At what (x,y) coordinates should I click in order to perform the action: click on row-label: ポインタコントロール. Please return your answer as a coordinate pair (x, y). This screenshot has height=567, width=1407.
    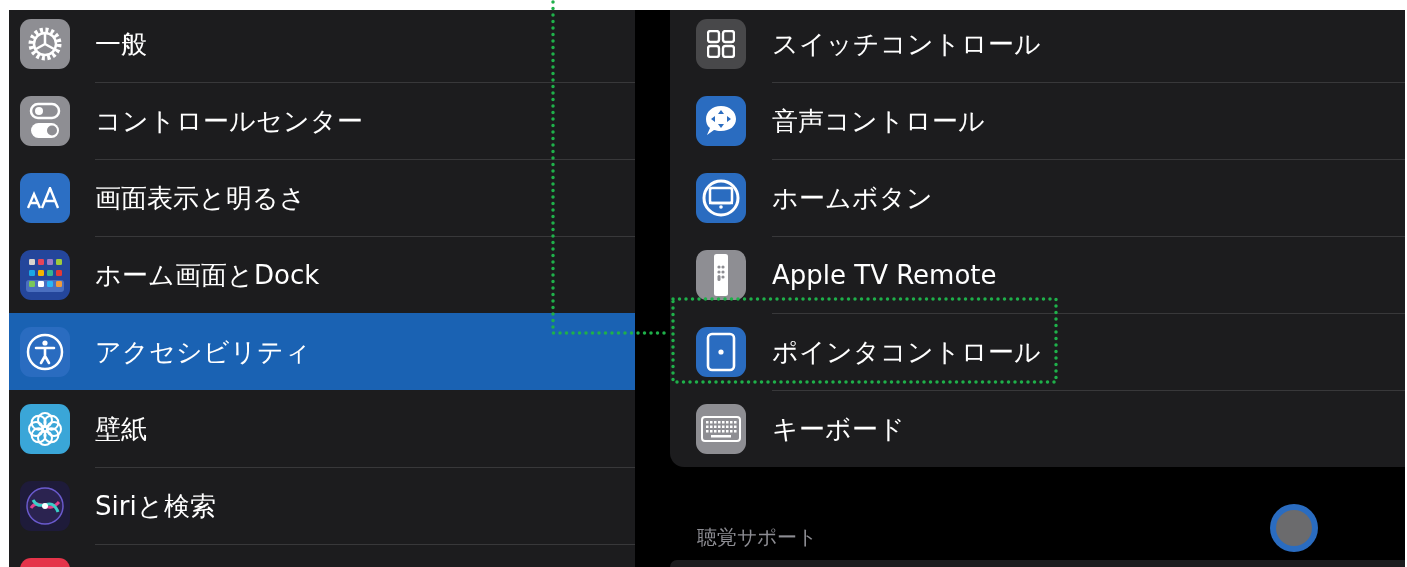
    Looking at the image, I should click on (906, 352).